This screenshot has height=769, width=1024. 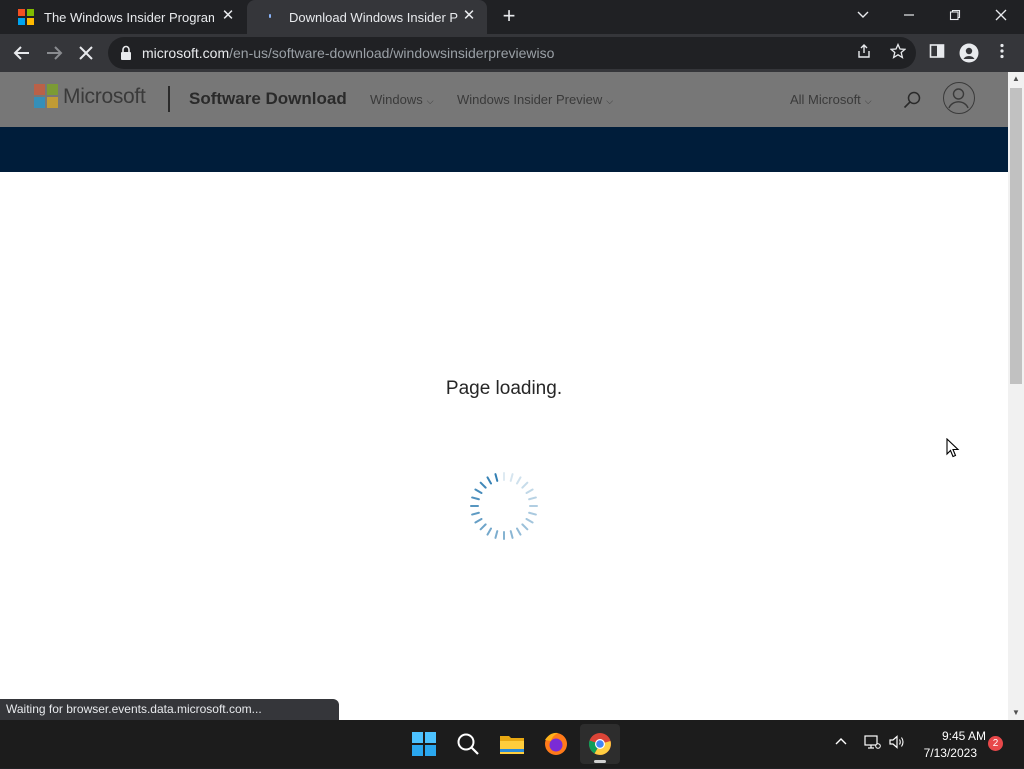 What do you see at coordinates (26, 17) in the screenshot?
I see `windows-logo-icon` at bounding box center [26, 17].